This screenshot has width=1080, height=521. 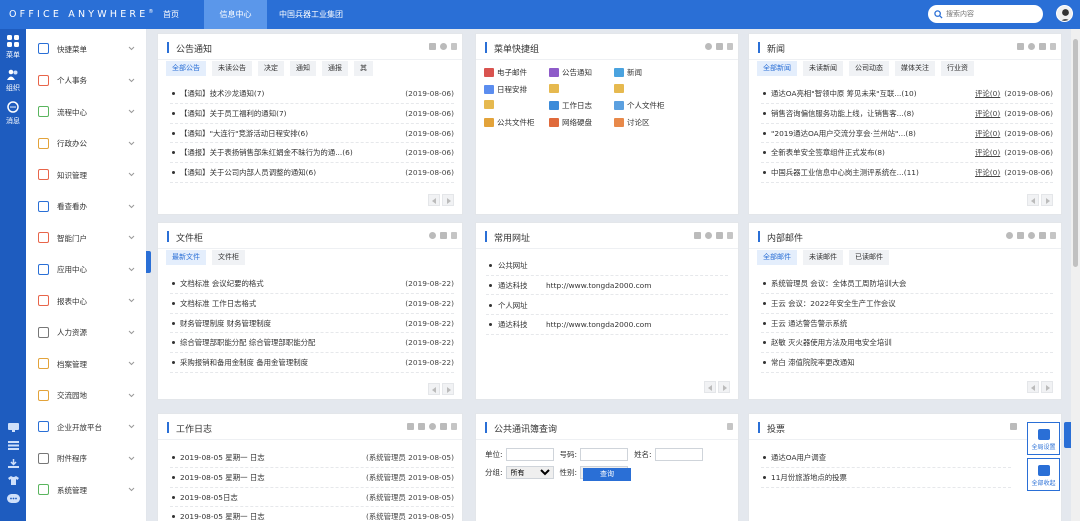 I want to click on avatar, so click(x=1064, y=13).